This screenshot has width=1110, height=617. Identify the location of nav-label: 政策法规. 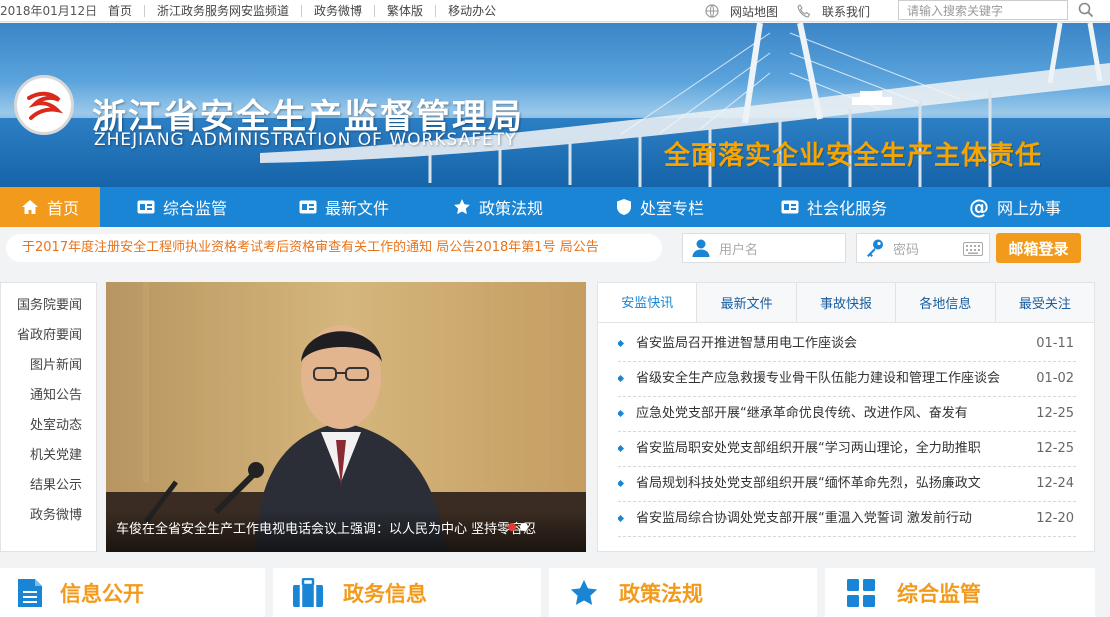
(510, 208).